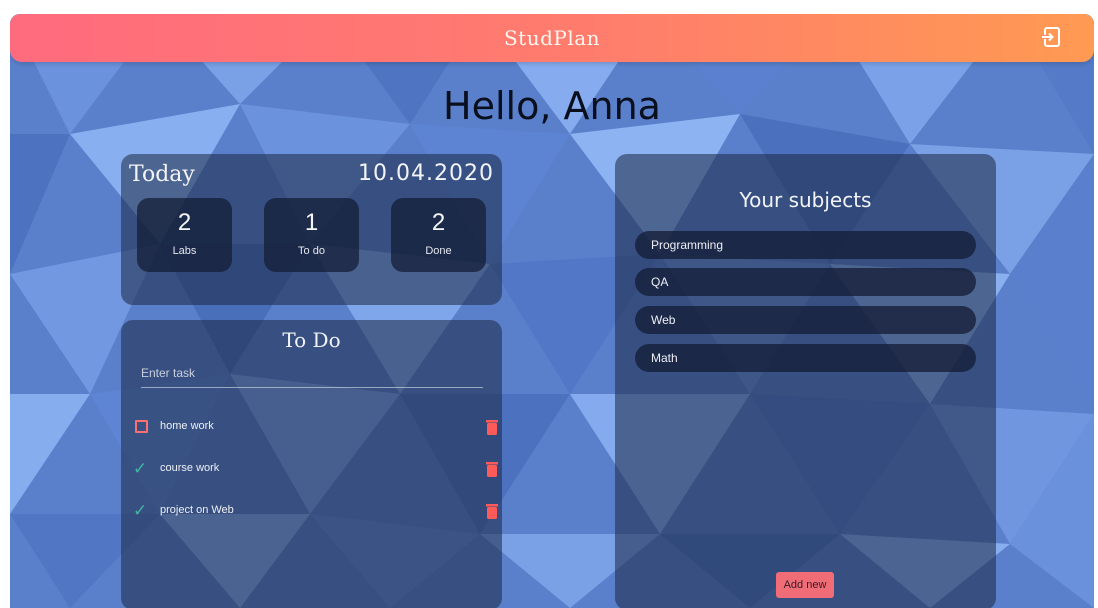  I want to click on stat-label: Done, so click(438, 251).